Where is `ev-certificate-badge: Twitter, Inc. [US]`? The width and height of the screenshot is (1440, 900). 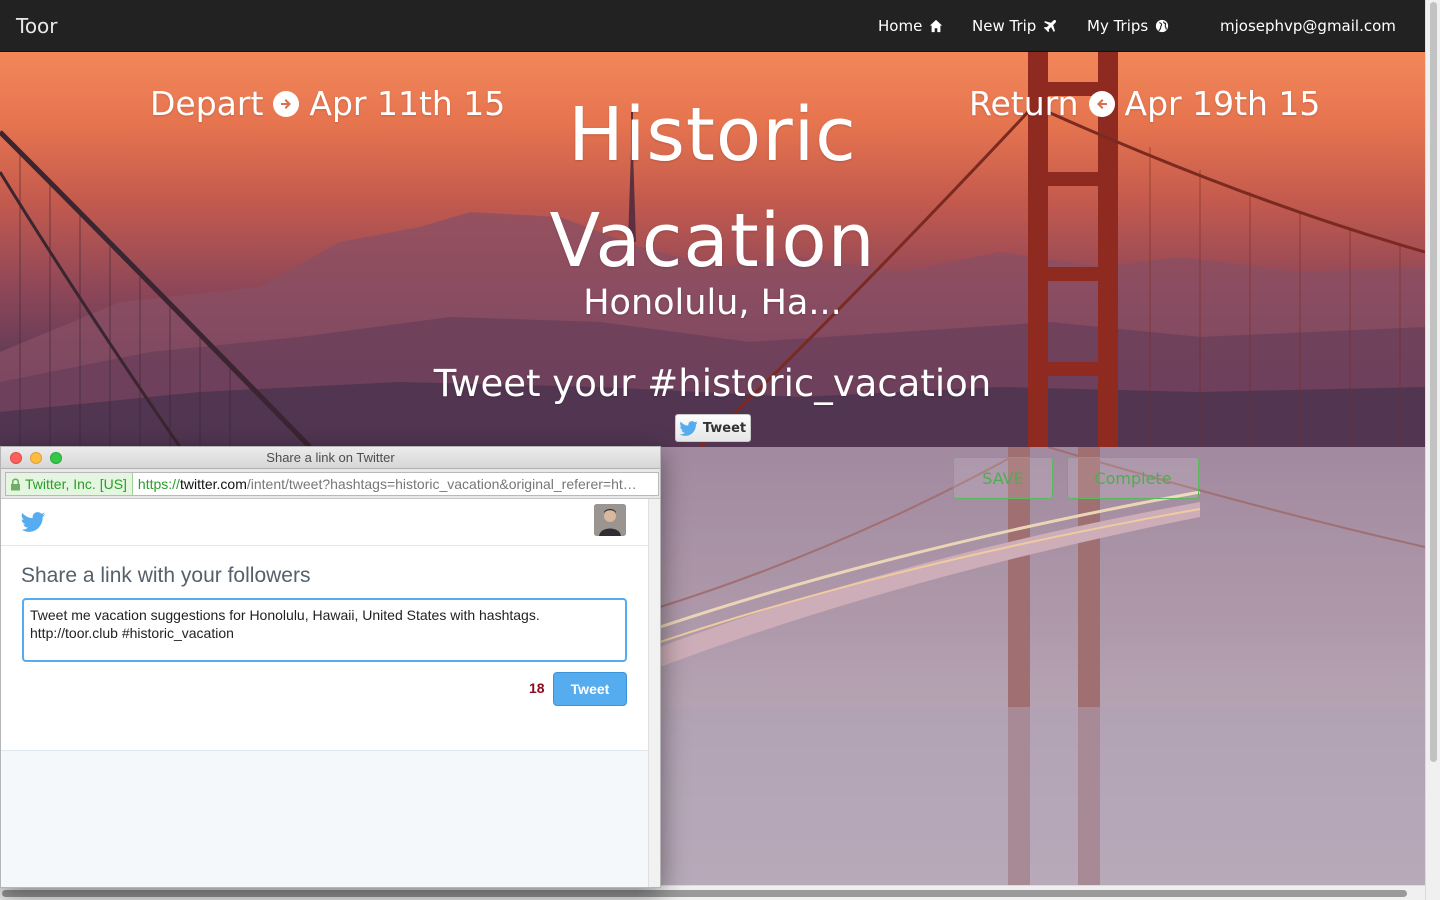
ev-certificate-badge: Twitter, Inc. [US] is located at coordinates (69, 484).